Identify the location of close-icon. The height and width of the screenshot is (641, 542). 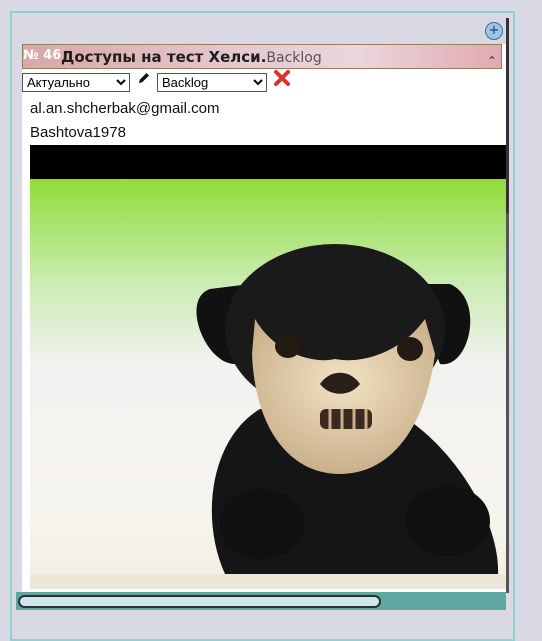
(282, 80).